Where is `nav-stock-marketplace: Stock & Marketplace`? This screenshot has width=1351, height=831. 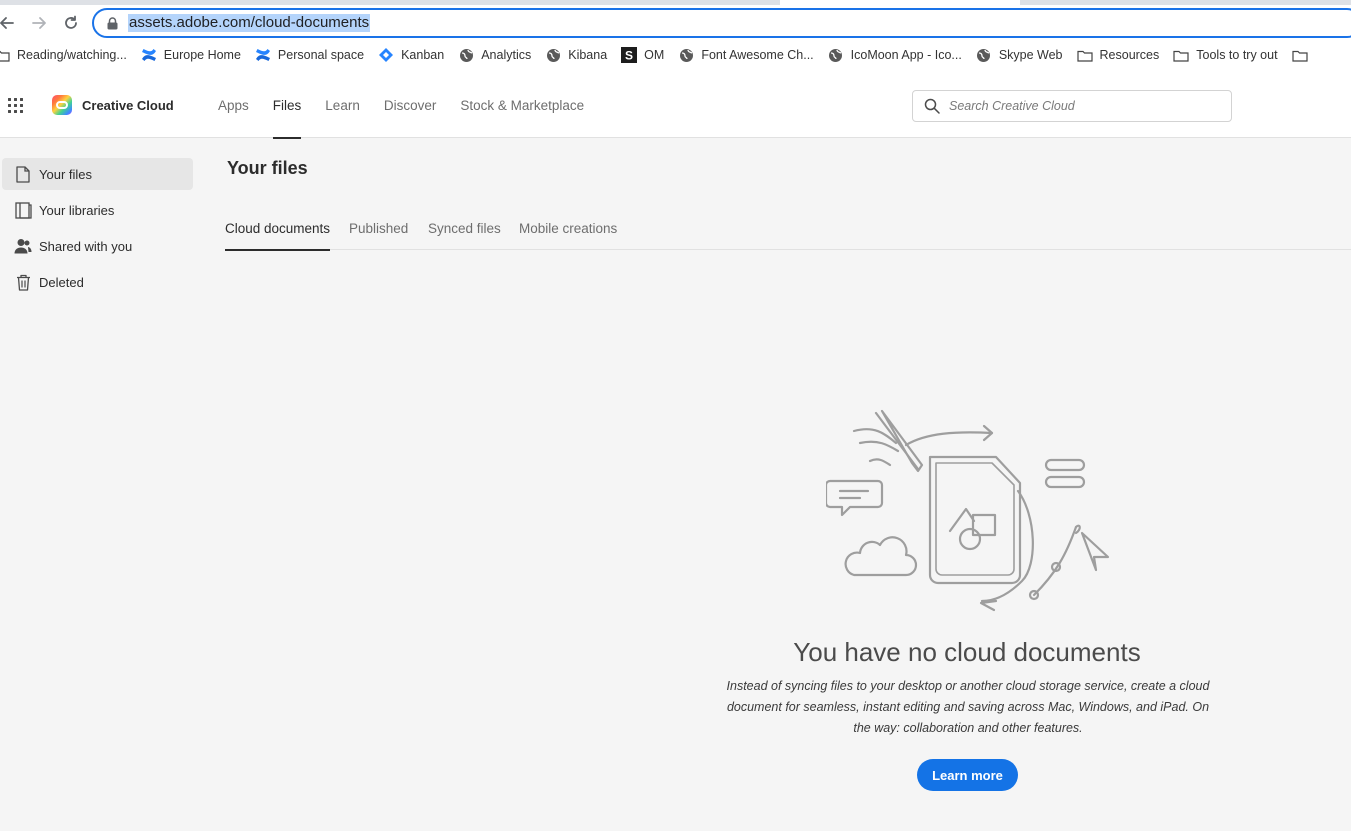 nav-stock-marketplace: Stock & Marketplace is located at coordinates (522, 105).